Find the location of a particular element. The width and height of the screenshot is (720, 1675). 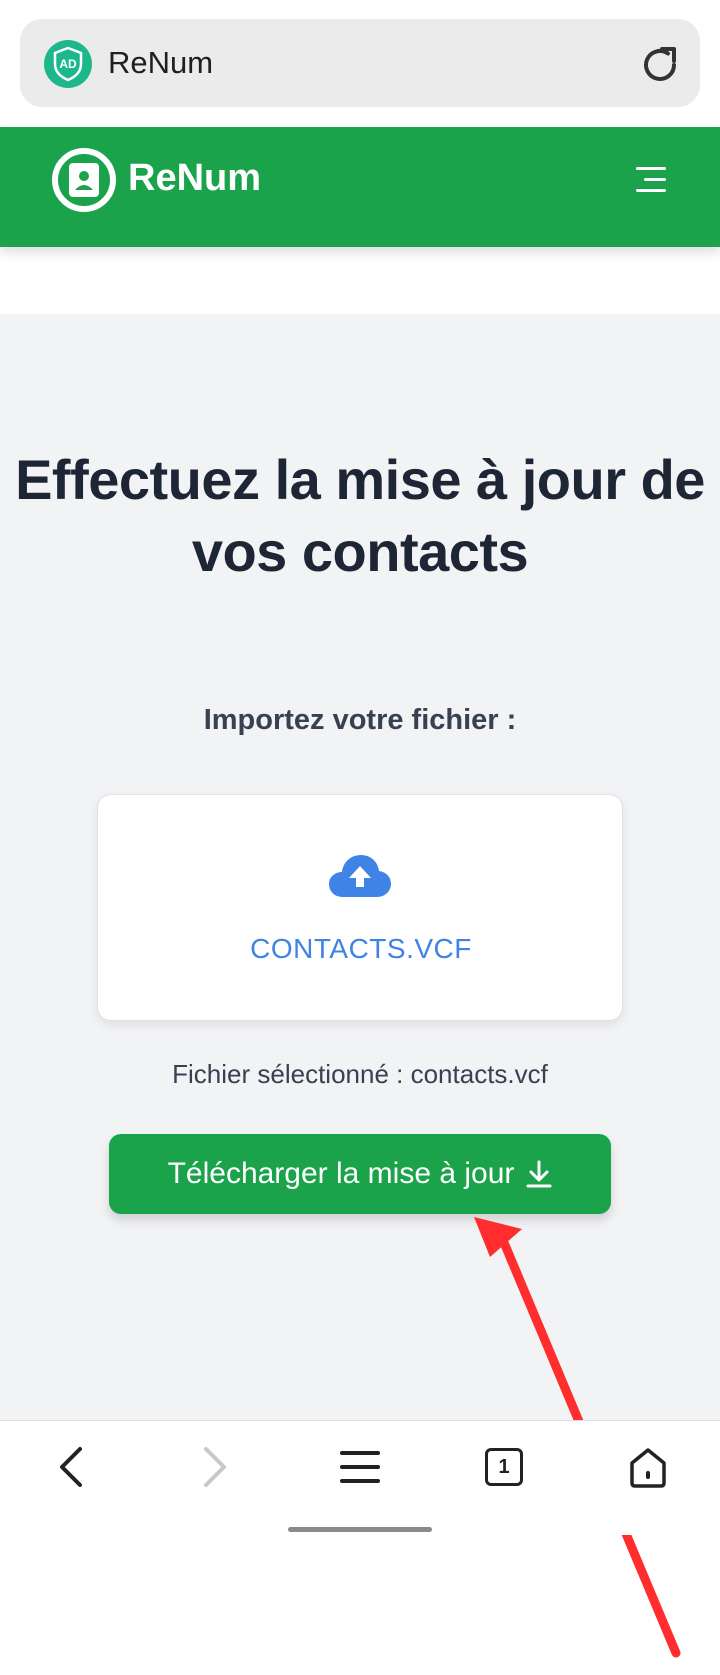

brand-name: ReNum is located at coordinates (194, 178).